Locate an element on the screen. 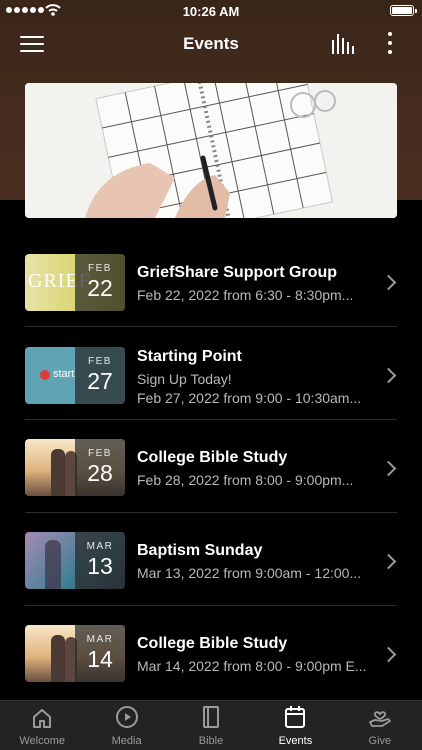  date-badge: FEB 22 is located at coordinates (100, 282).